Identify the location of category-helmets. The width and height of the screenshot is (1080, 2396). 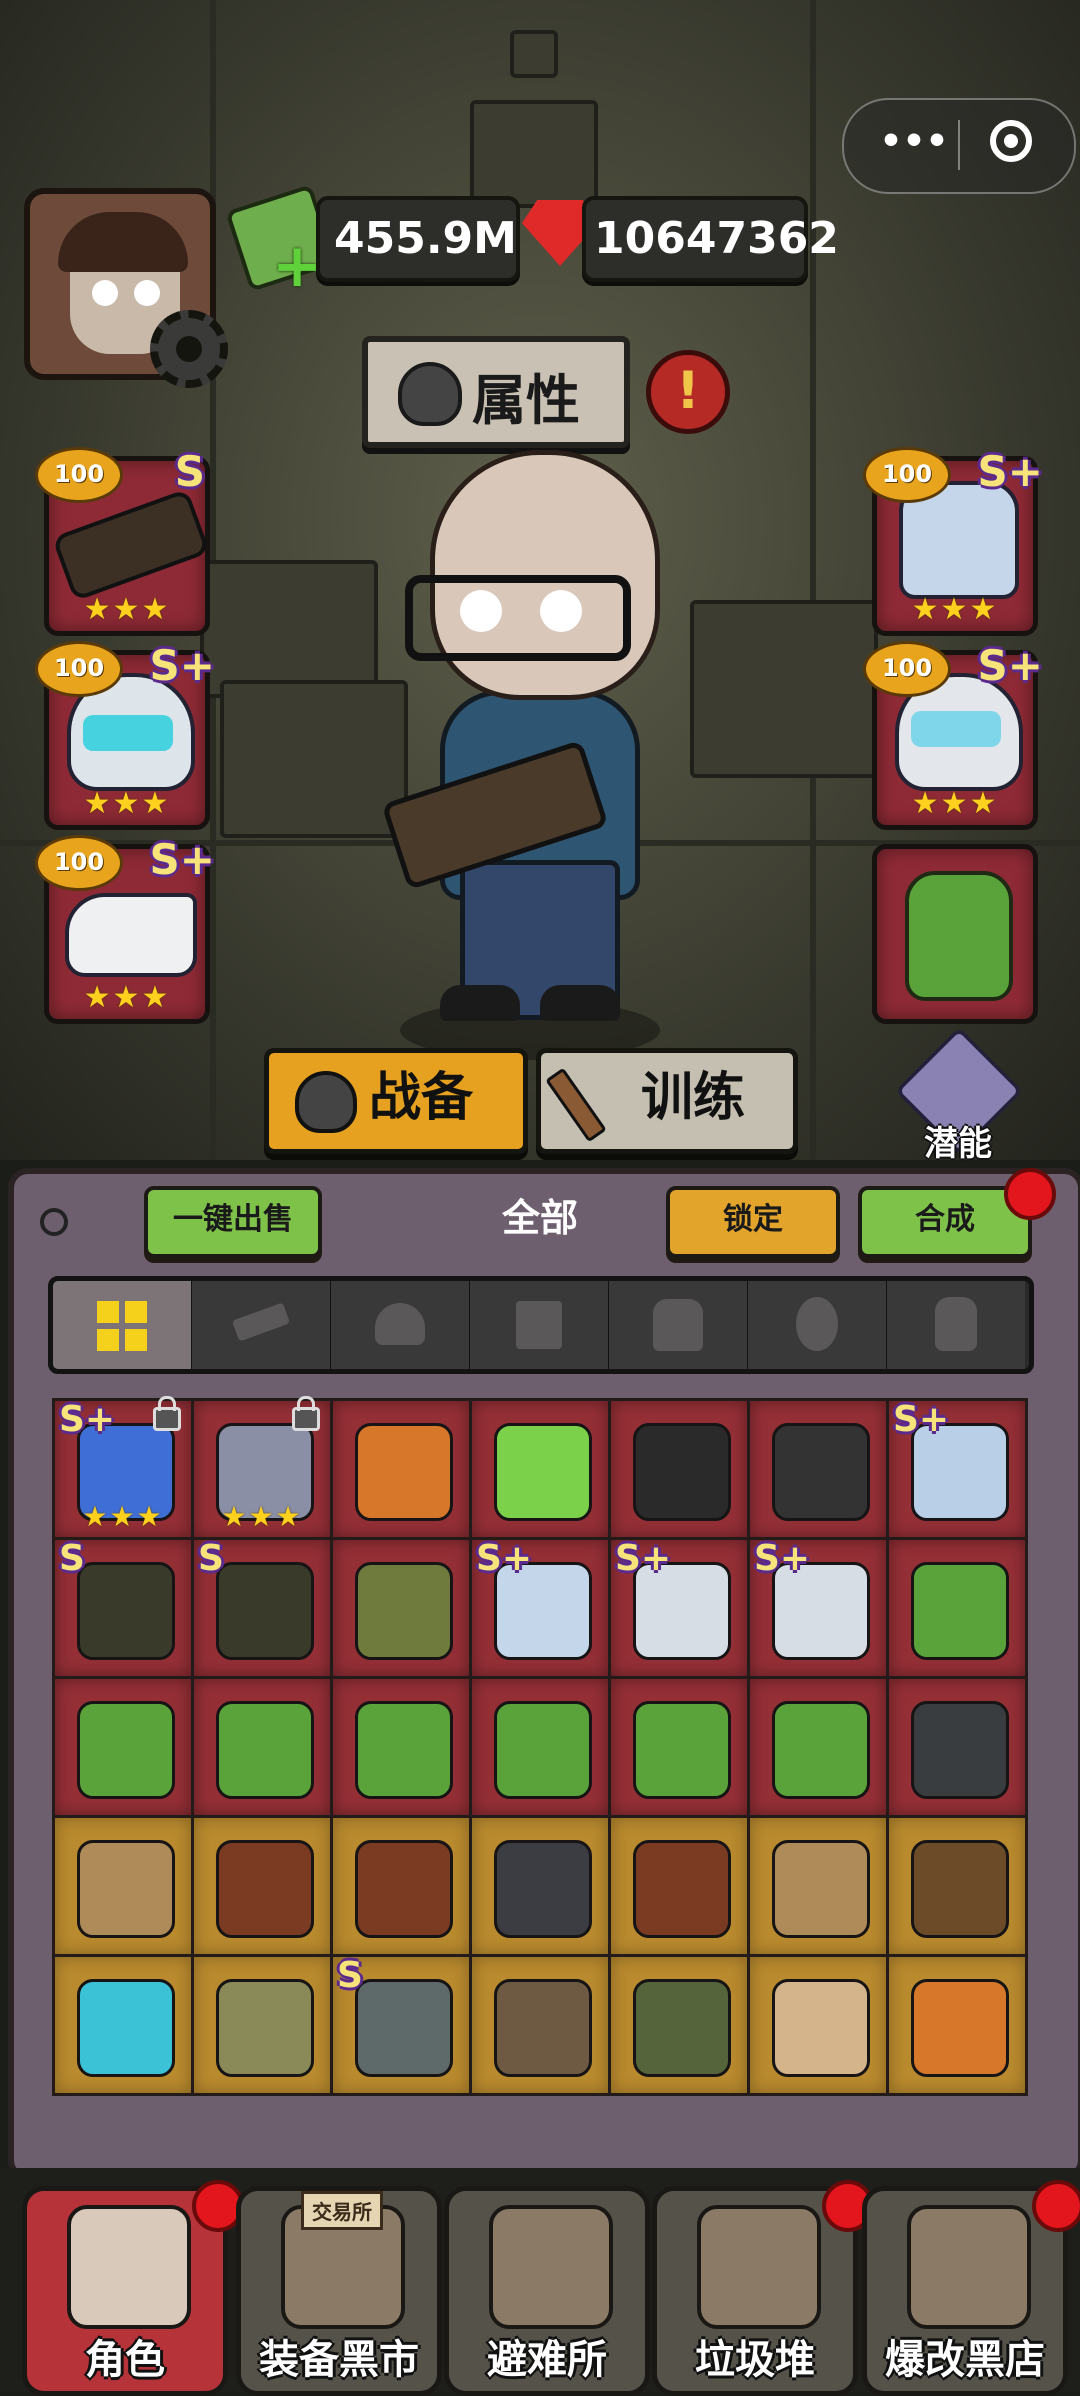
(401, 1325).